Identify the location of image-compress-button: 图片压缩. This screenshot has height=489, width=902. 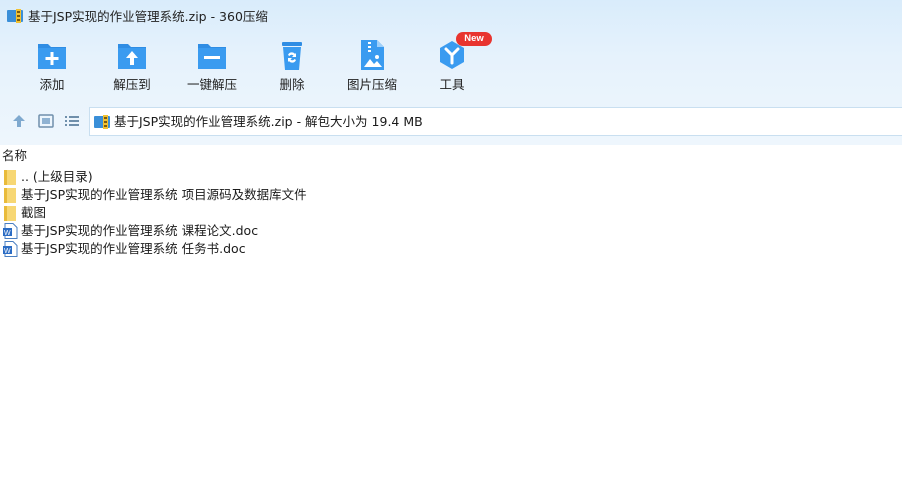
(372, 68).